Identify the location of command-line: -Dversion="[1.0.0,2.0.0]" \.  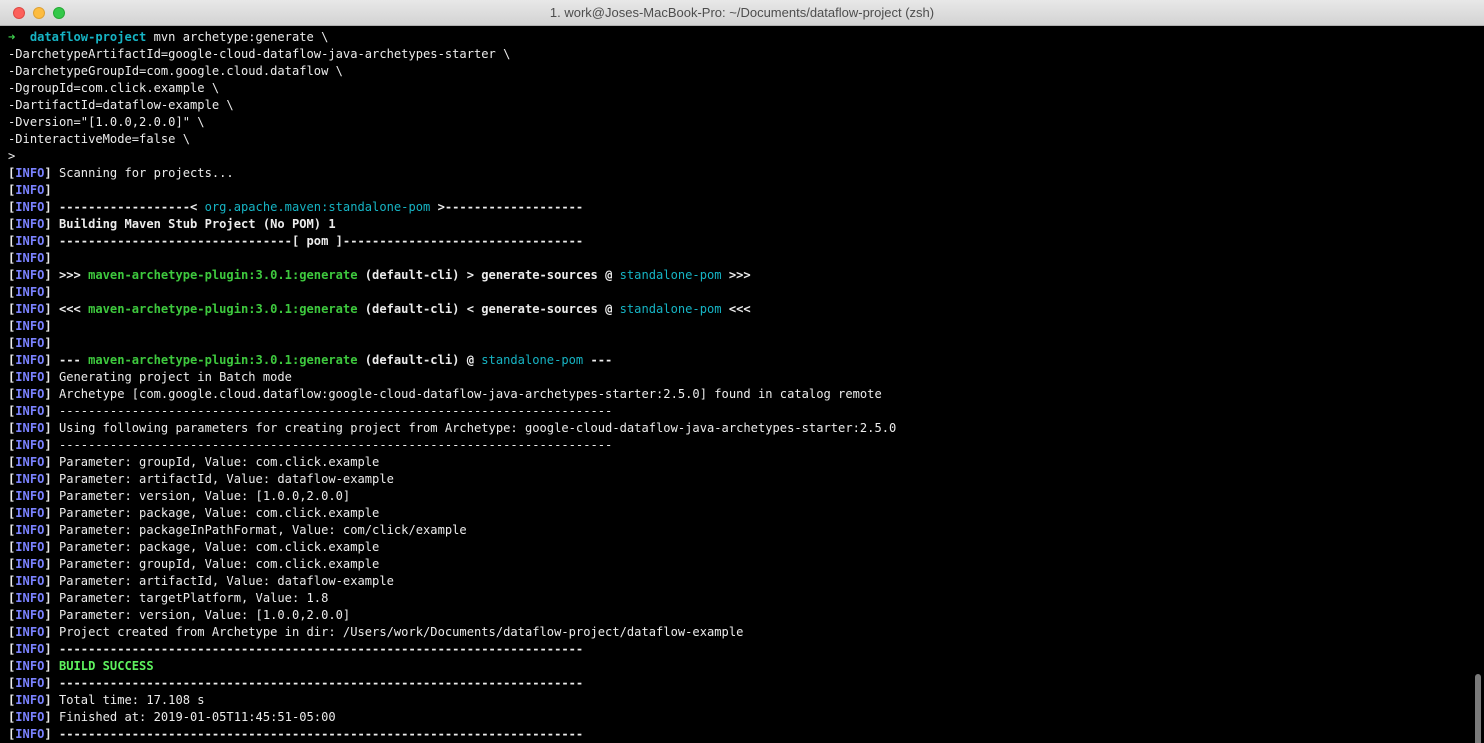
(106, 122).